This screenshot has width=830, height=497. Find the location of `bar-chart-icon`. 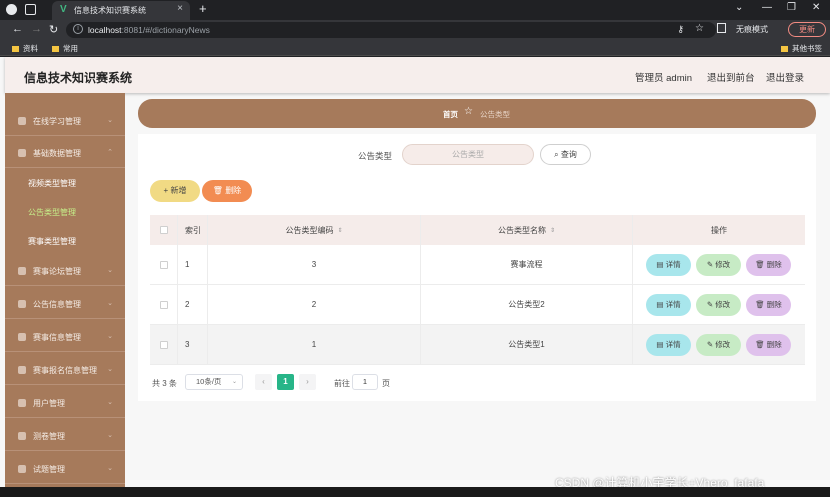

bar-chart-icon is located at coordinates (22, 304).